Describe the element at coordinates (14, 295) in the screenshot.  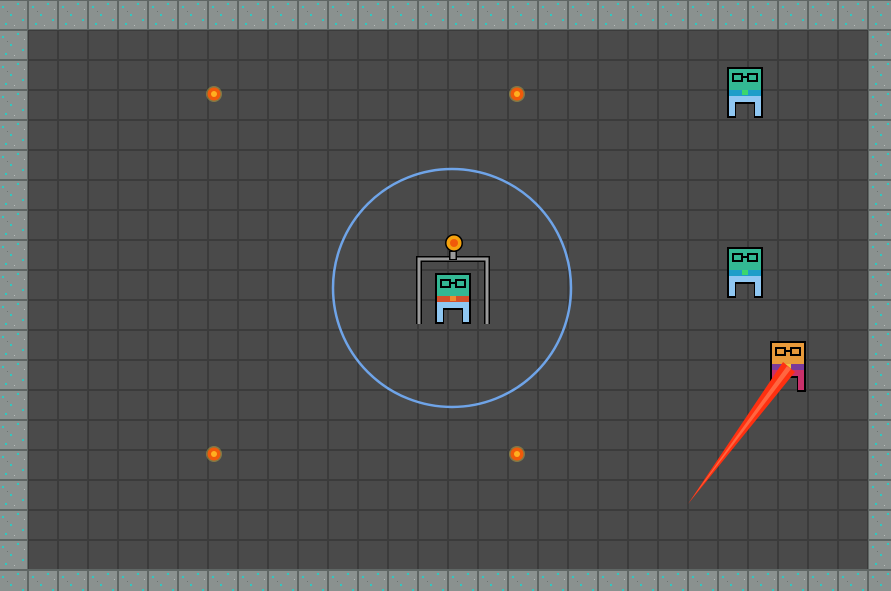
I see `wall-left` at that location.